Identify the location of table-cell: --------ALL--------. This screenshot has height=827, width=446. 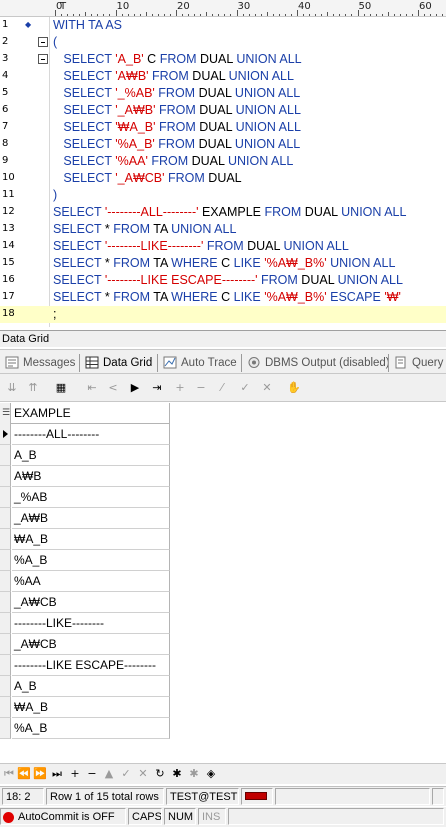
(91, 434).